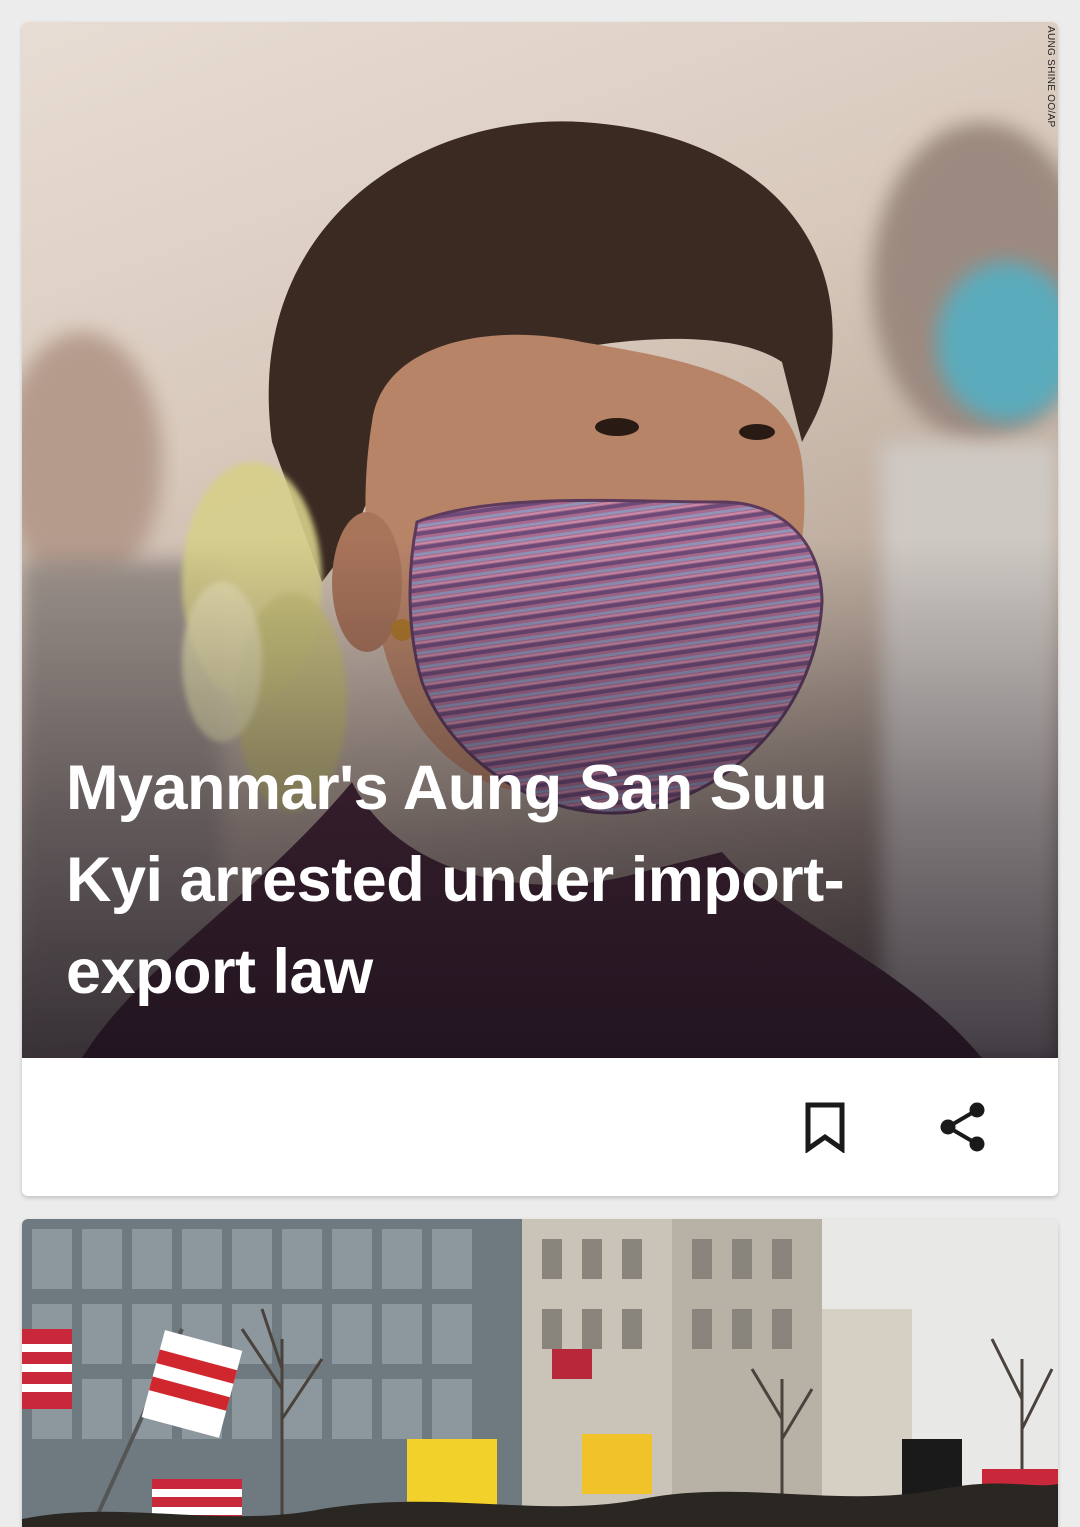 This screenshot has width=1080, height=1527. I want to click on share-button, so click(963, 1127).